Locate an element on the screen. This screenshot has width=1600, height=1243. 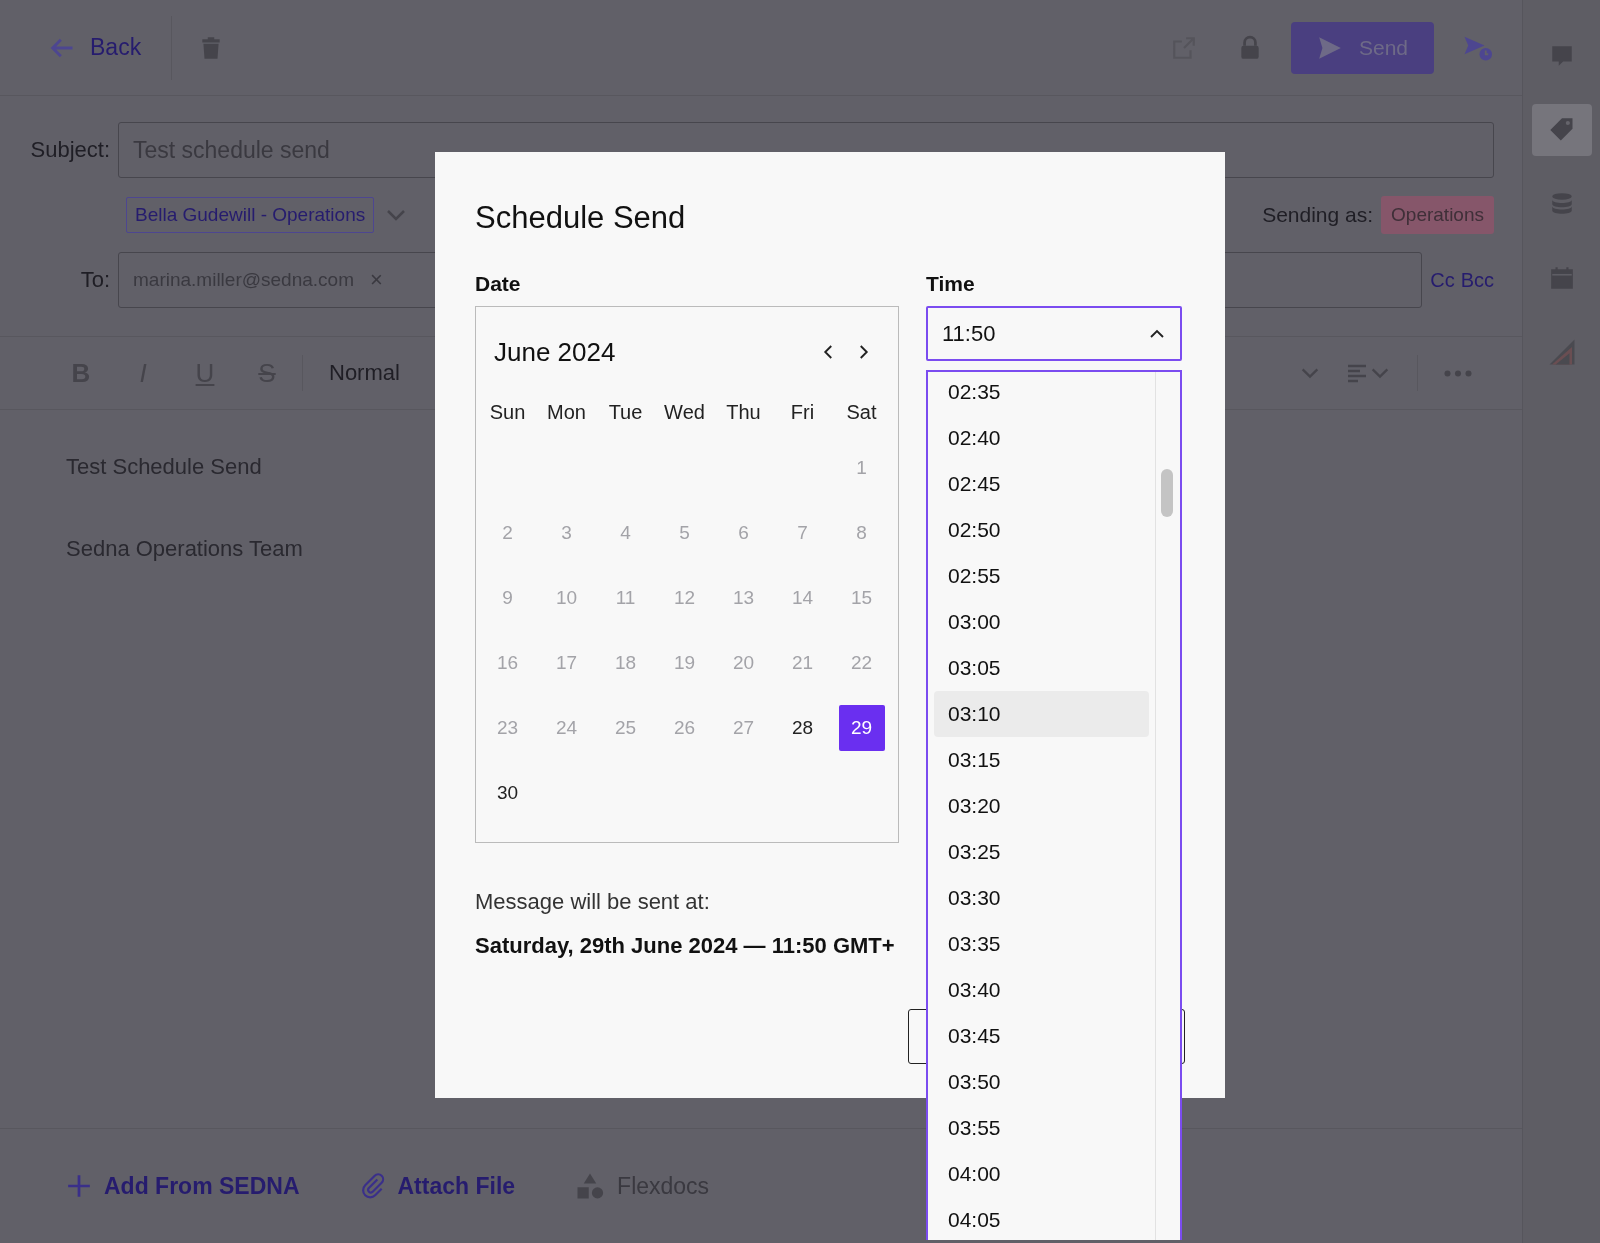
time-option: 02:35 is located at coordinates (1041, 393).